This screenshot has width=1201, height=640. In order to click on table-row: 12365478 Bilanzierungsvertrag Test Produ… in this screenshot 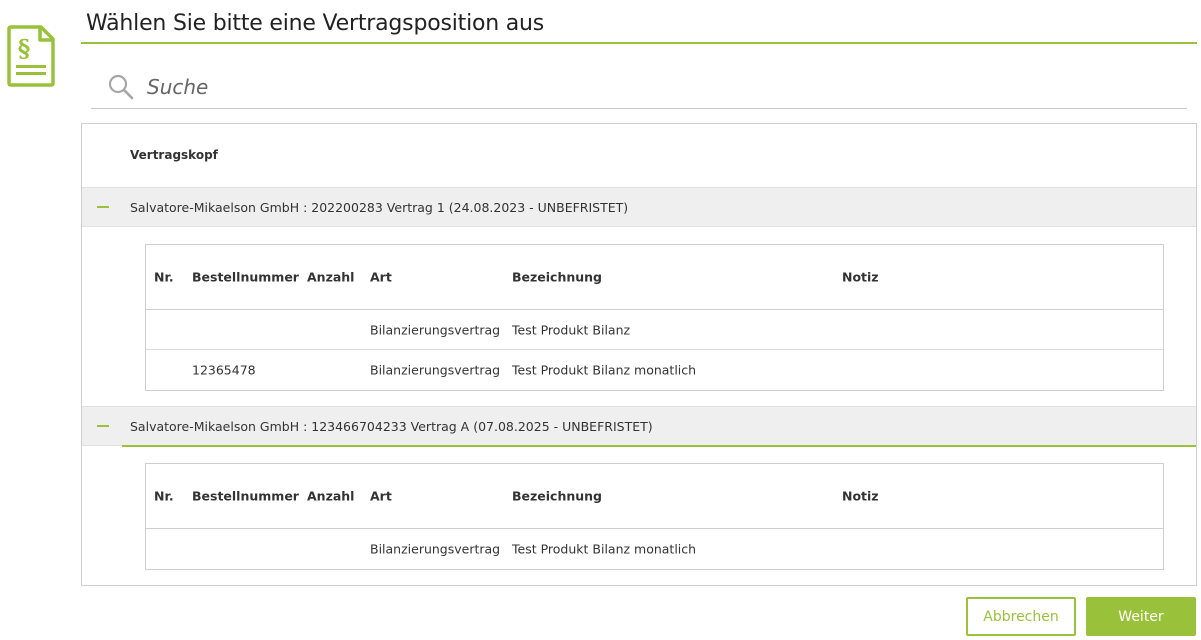, I will do `click(654, 370)`.